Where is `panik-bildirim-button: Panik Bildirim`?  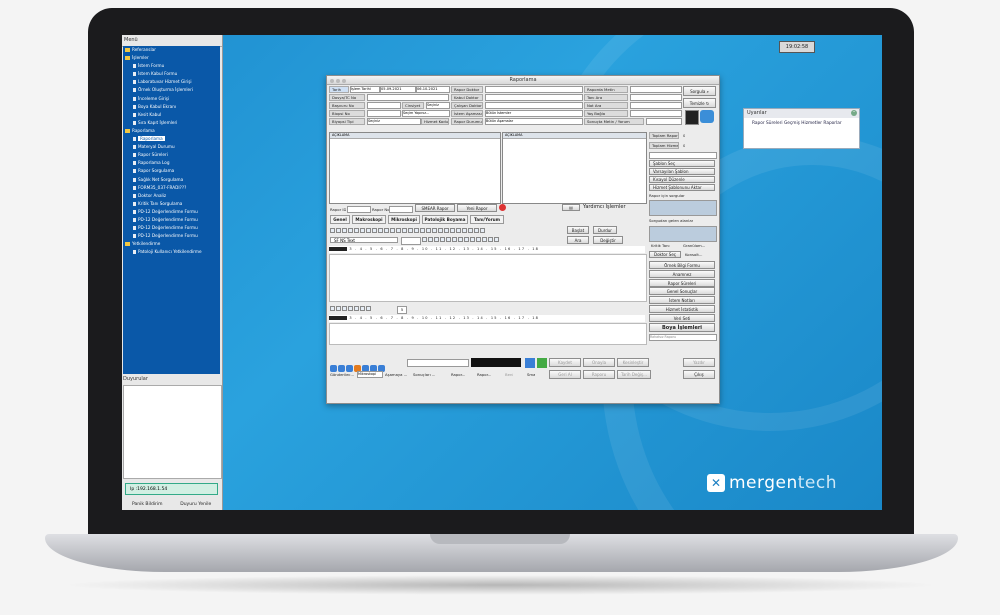 panik-bildirim-button: Panik Bildirim is located at coordinates (147, 504).